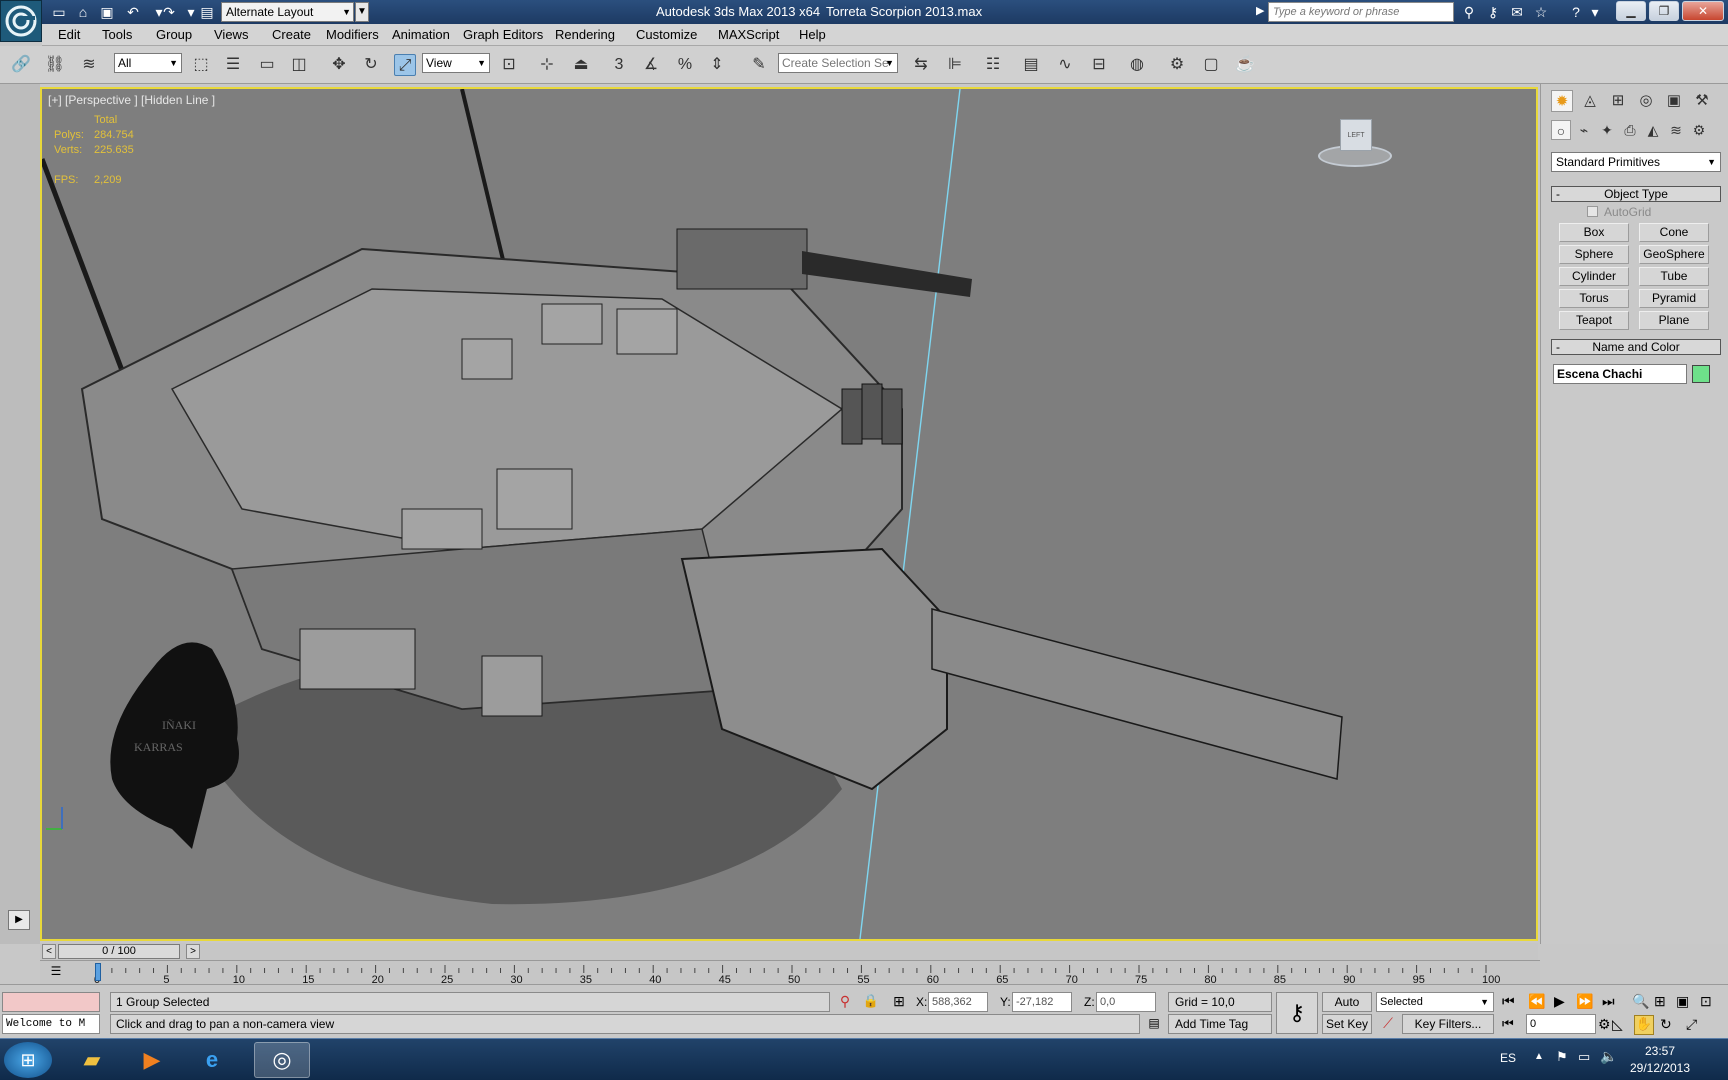 This screenshot has height=1080, width=1728. Describe the element at coordinates (231, 34) in the screenshot. I see `menu-views: Views` at that location.